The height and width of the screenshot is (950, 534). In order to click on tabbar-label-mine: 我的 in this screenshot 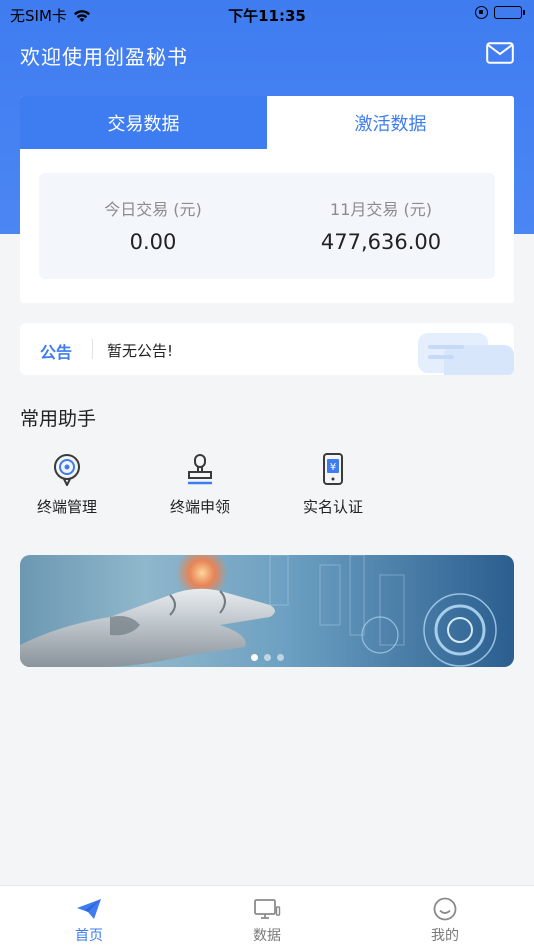, I will do `click(445, 936)`.